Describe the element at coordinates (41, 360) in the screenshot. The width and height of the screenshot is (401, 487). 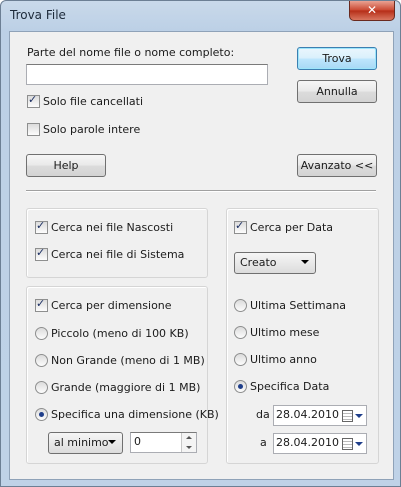
I see `size-not-large-radio` at that location.